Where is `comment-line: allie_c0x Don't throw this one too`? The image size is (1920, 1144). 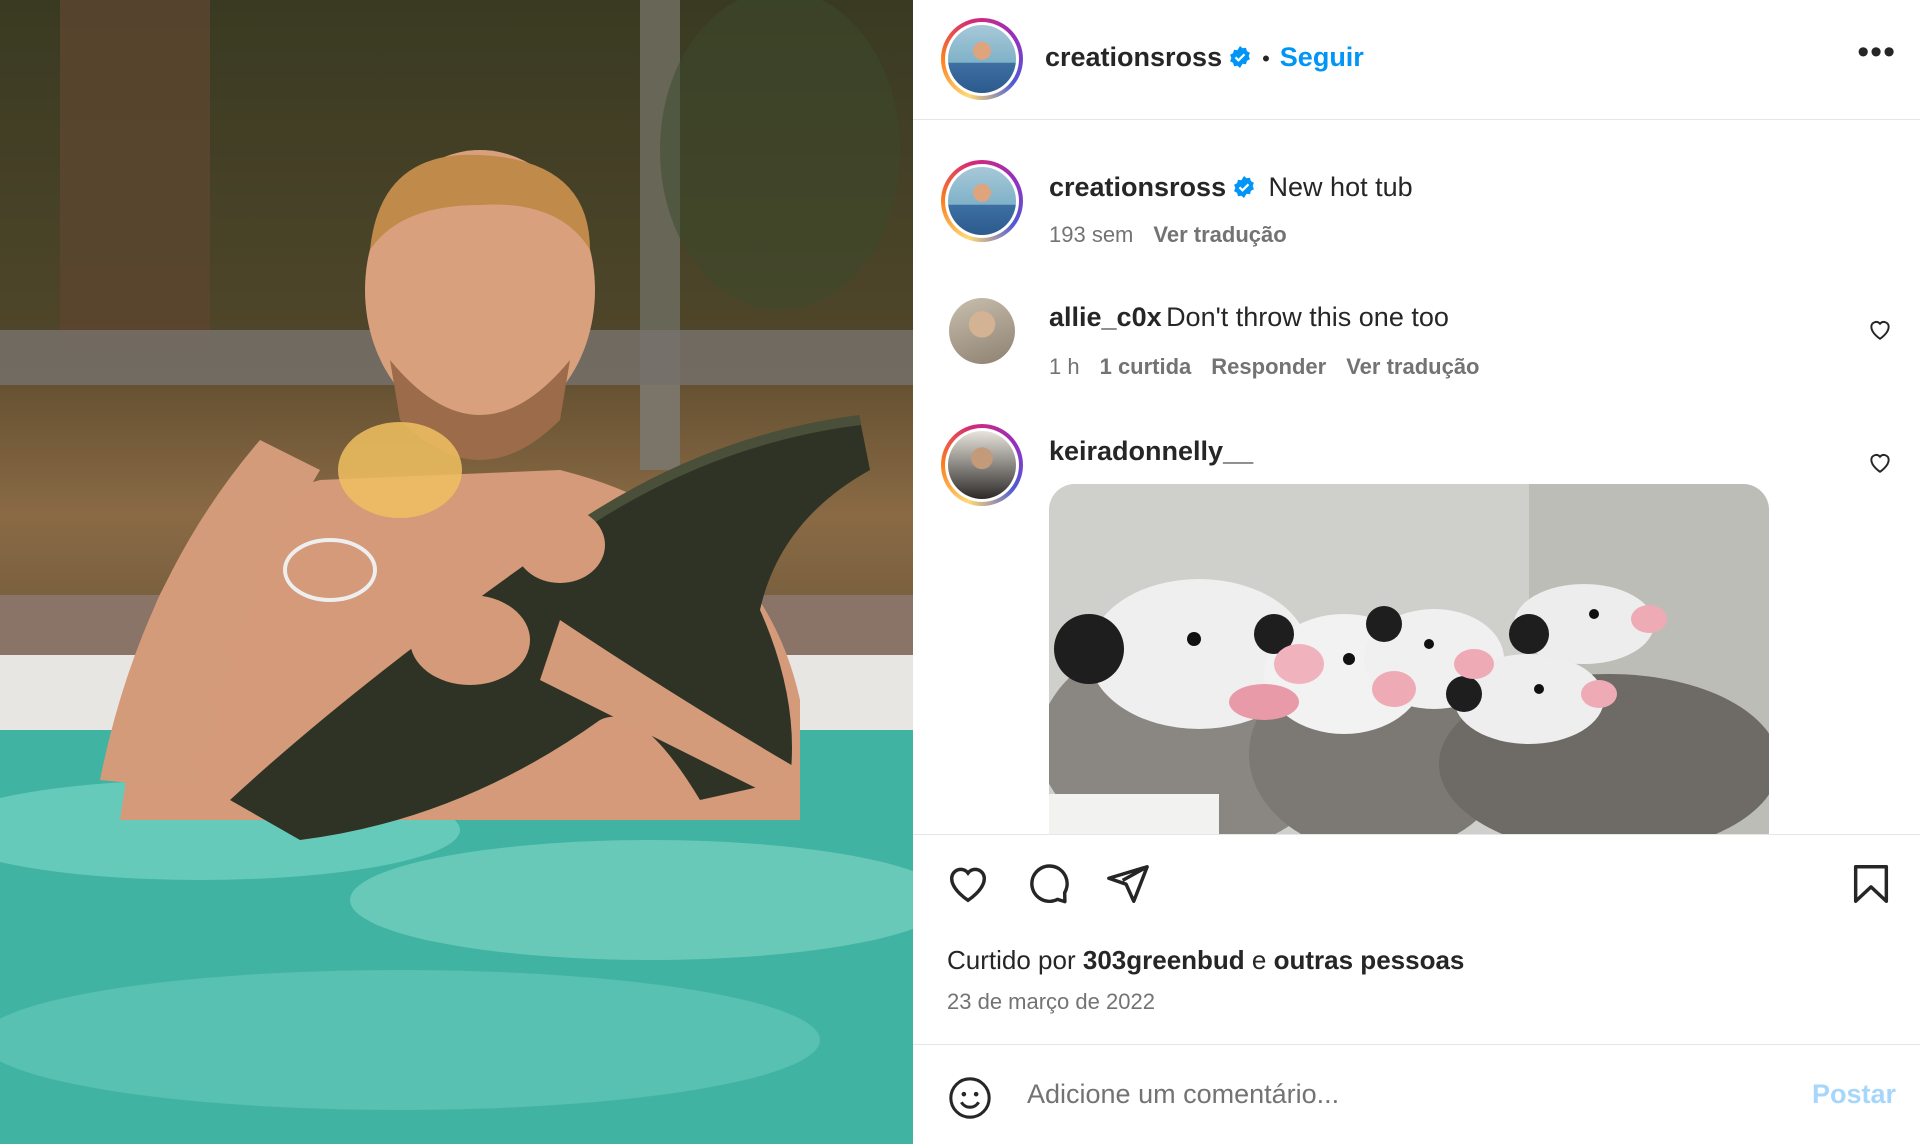
comment-line: allie_c0x Don't throw this one too is located at coordinates (1249, 317).